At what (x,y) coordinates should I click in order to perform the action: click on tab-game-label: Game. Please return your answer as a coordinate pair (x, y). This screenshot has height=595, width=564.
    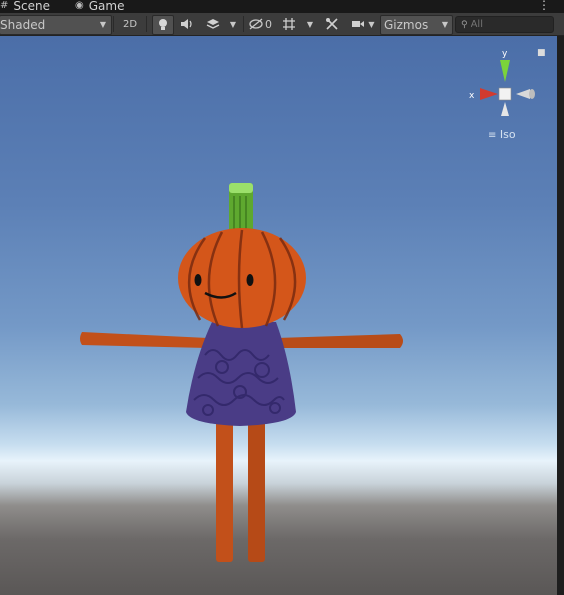
    Looking at the image, I should click on (106, 6).